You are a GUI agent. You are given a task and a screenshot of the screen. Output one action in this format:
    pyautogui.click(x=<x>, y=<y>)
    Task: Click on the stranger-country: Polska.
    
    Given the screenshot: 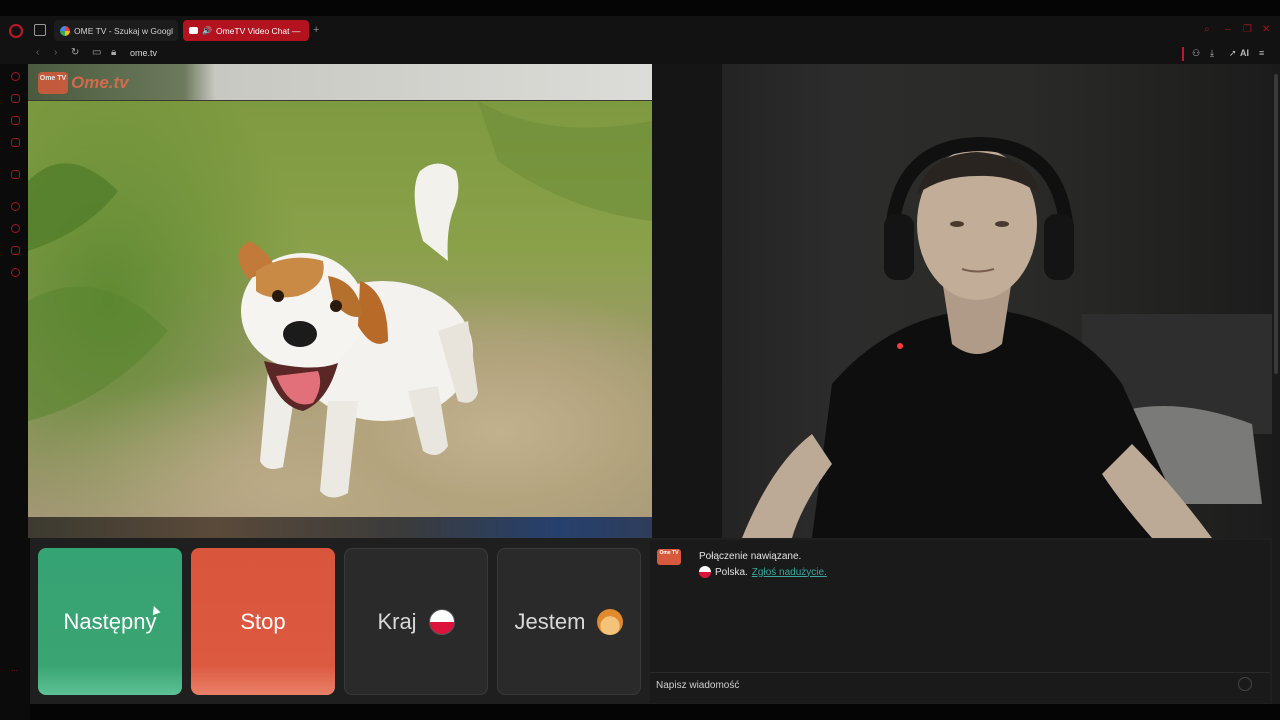 What is the action you would take?
    pyautogui.click(x=731, y=572)
    